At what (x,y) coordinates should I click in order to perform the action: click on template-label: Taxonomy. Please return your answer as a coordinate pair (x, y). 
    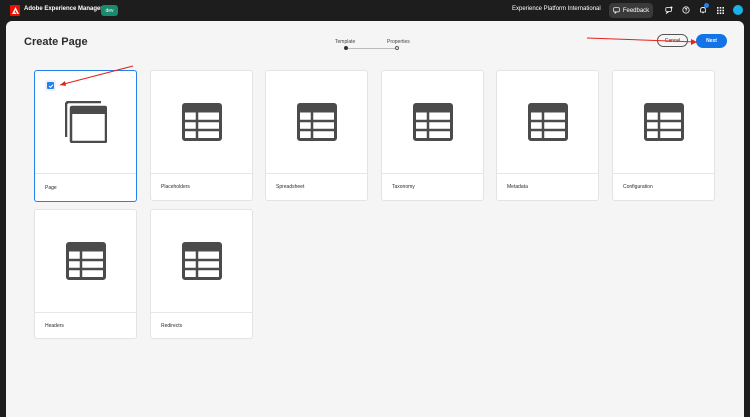
    Looking at the image, I should click on (403, 187).